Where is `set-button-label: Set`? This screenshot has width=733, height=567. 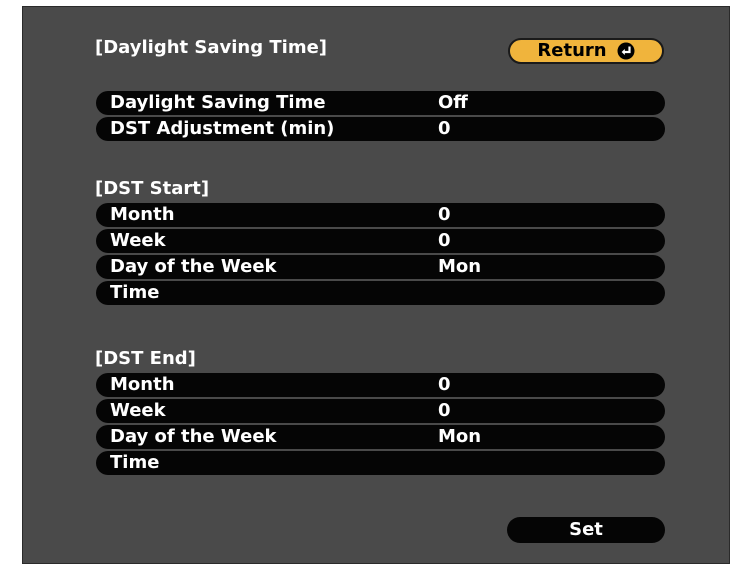
set-button-label: Set is located at coordinates (586, 529).